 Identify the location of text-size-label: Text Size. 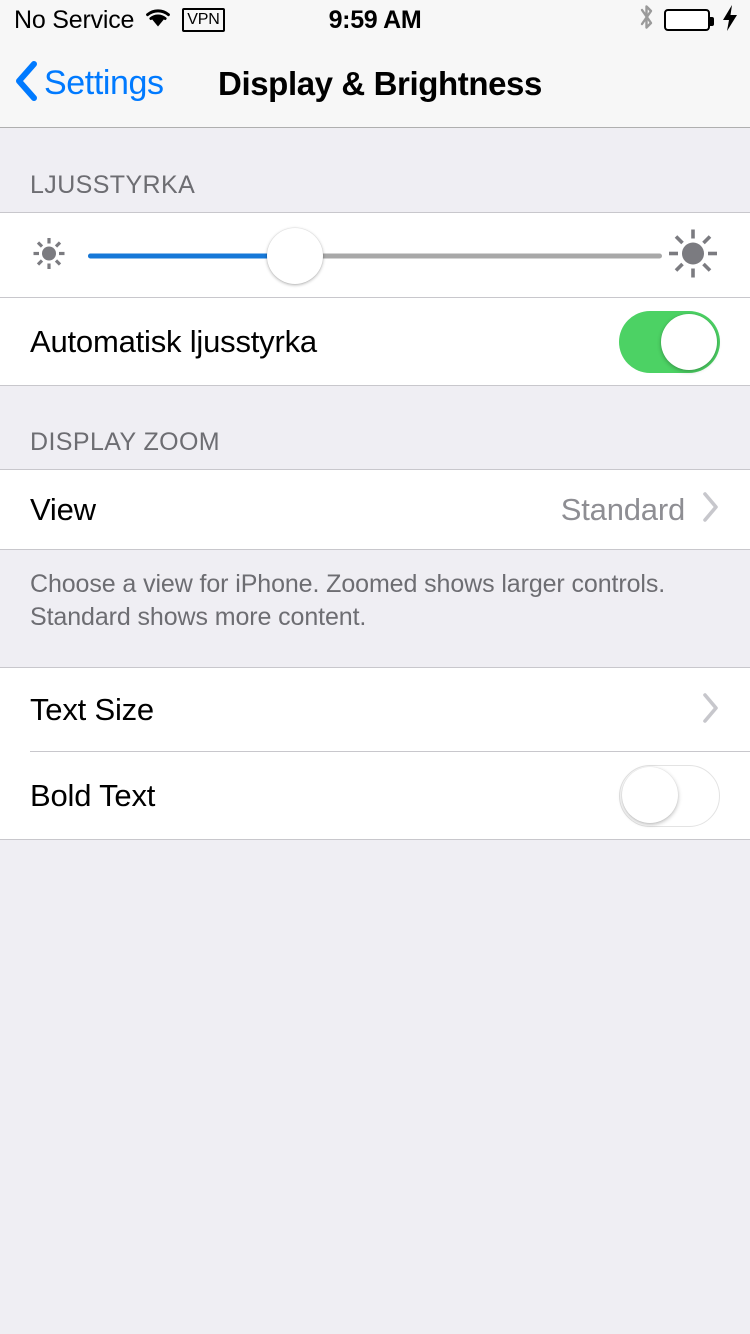
(92, 709).